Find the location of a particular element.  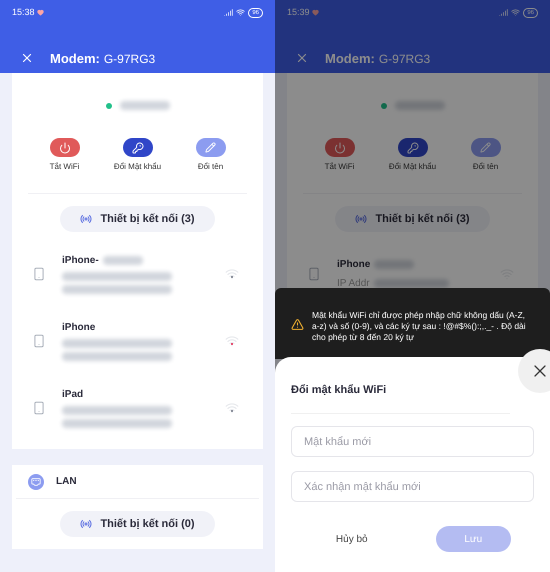

warning-text: Mật khẩu WiFi chỉ được phép nhập chữ không dấu (A-Z, a-z) và số (0-9), và các ký tự sau : !@#$%():;,._- . Độ dài cho phép từ 8 đến 20 ký tự is located at coordinates (419, 326).